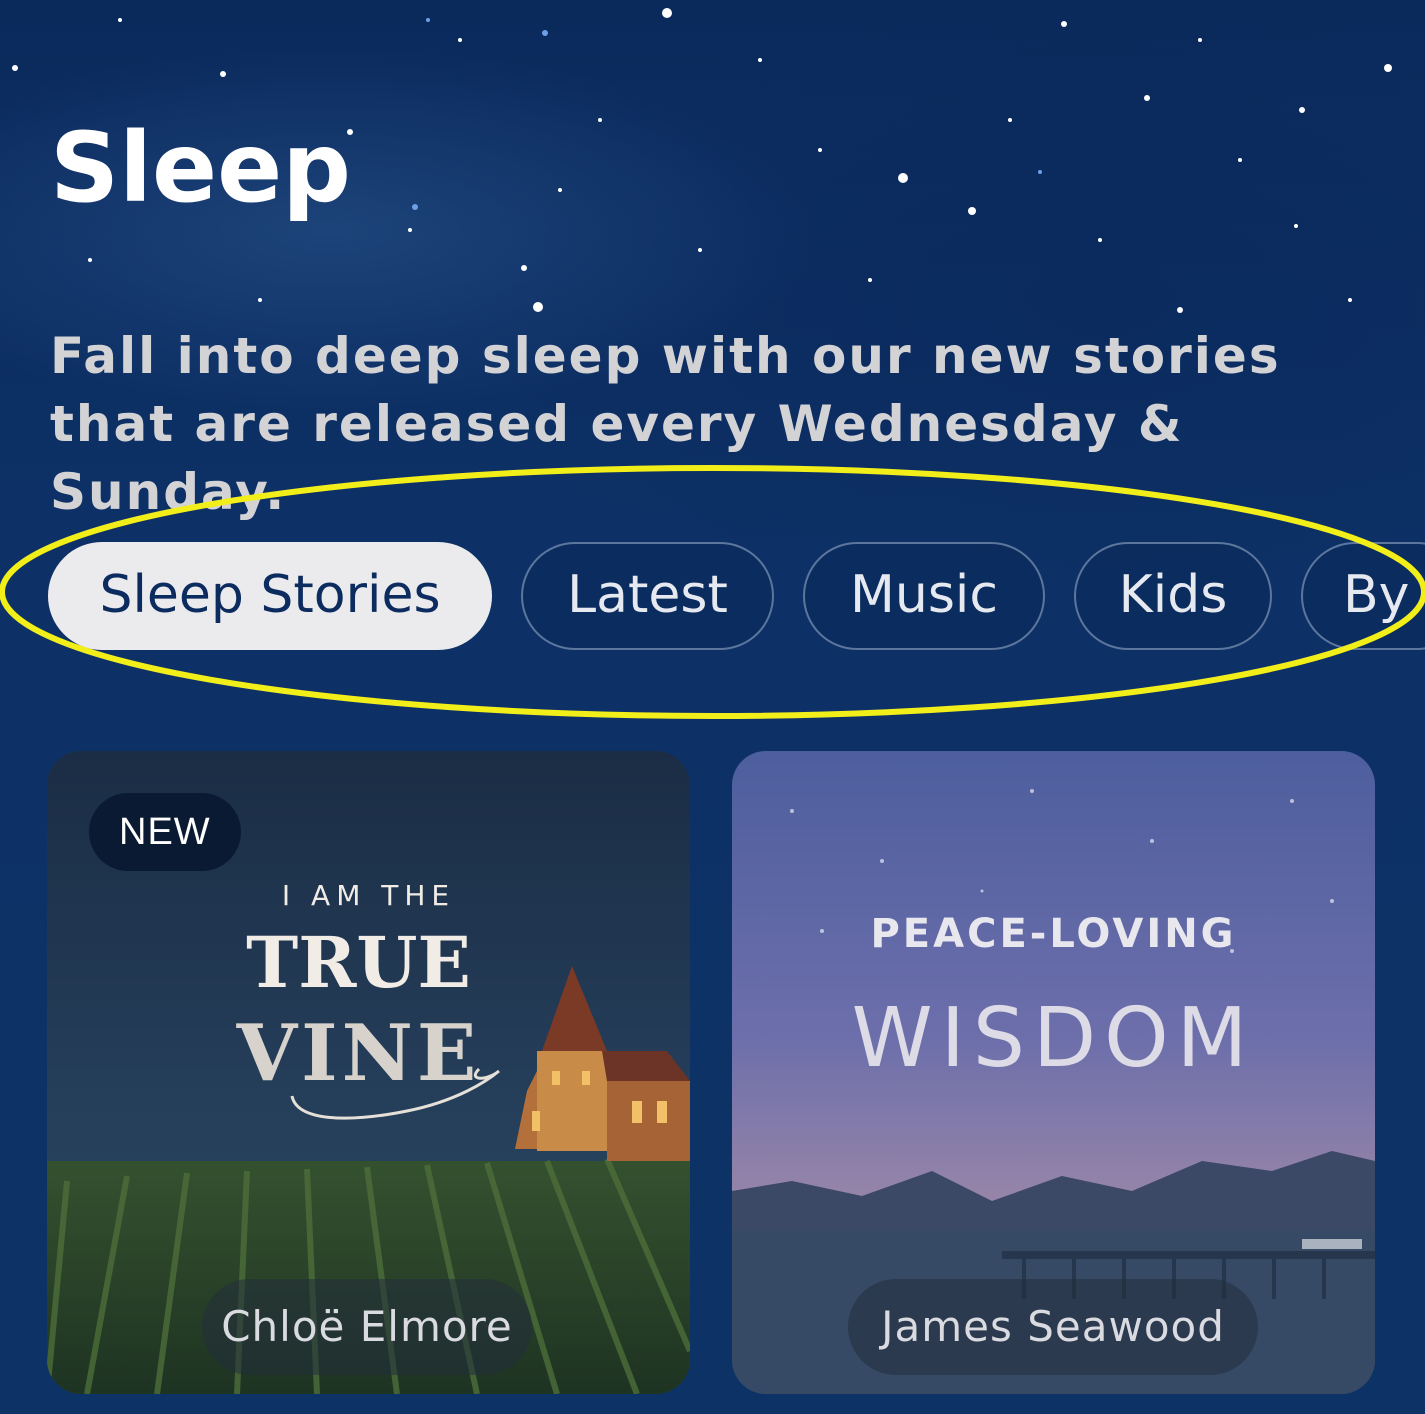 The width and height of the screenshot is (1425, 1414). Describe the element at coordinates (1363, 596) in the screenshot. I see `chip-by: By` at that location.